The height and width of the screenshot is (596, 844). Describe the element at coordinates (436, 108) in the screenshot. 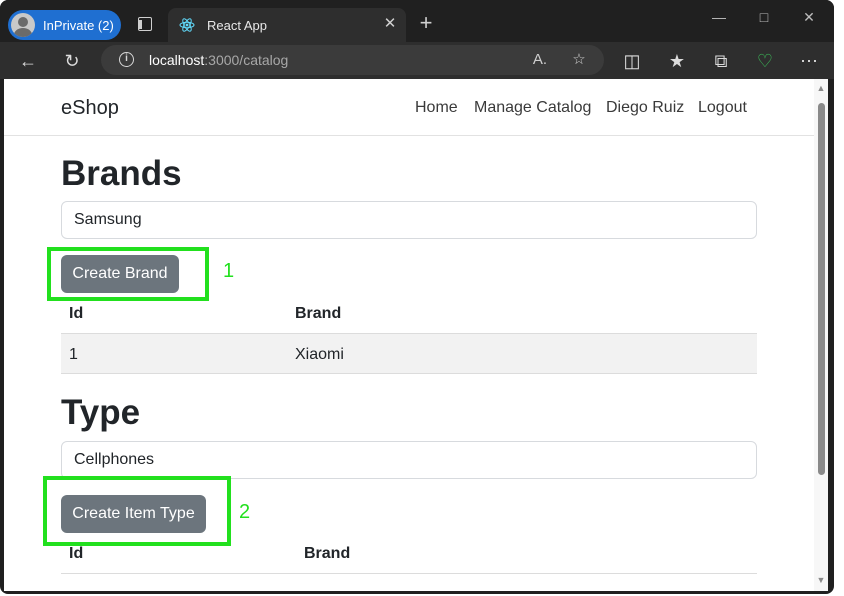

I see `nav-link-home: Home` at that location.